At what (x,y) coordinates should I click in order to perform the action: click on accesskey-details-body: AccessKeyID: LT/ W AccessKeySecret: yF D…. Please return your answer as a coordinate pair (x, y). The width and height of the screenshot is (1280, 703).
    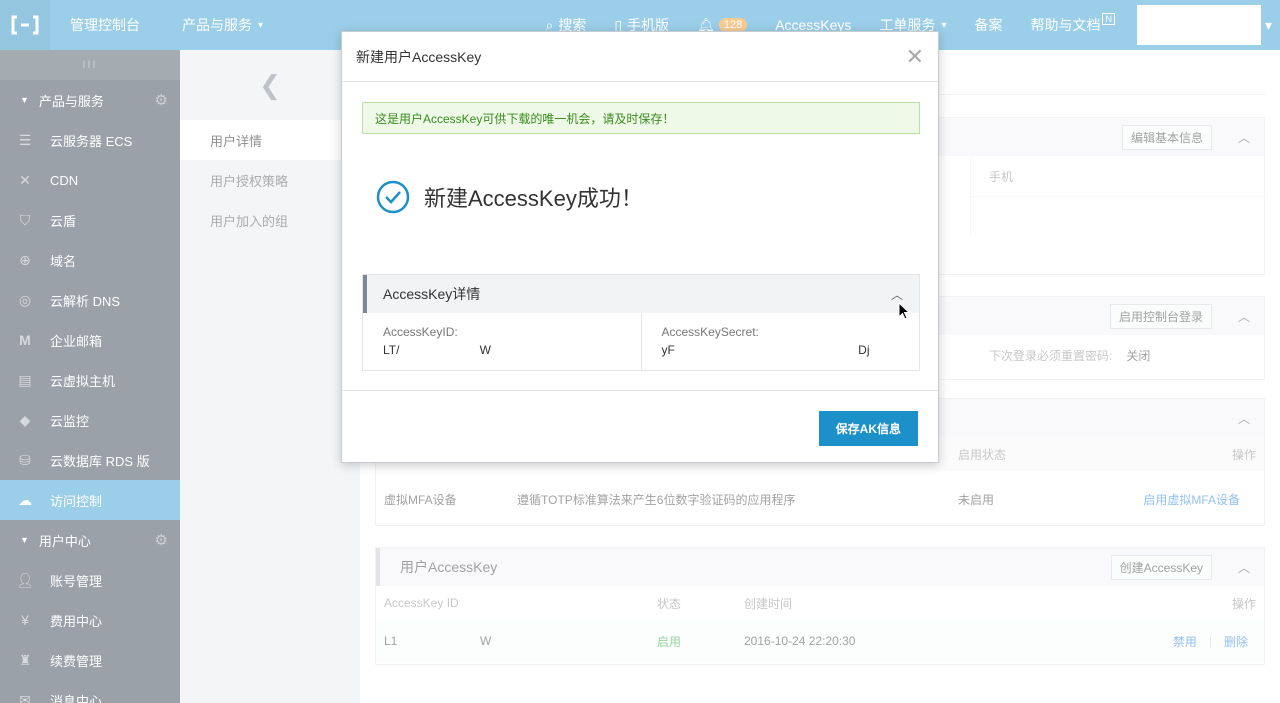
    Looking at the image, I should click on (641, 341).